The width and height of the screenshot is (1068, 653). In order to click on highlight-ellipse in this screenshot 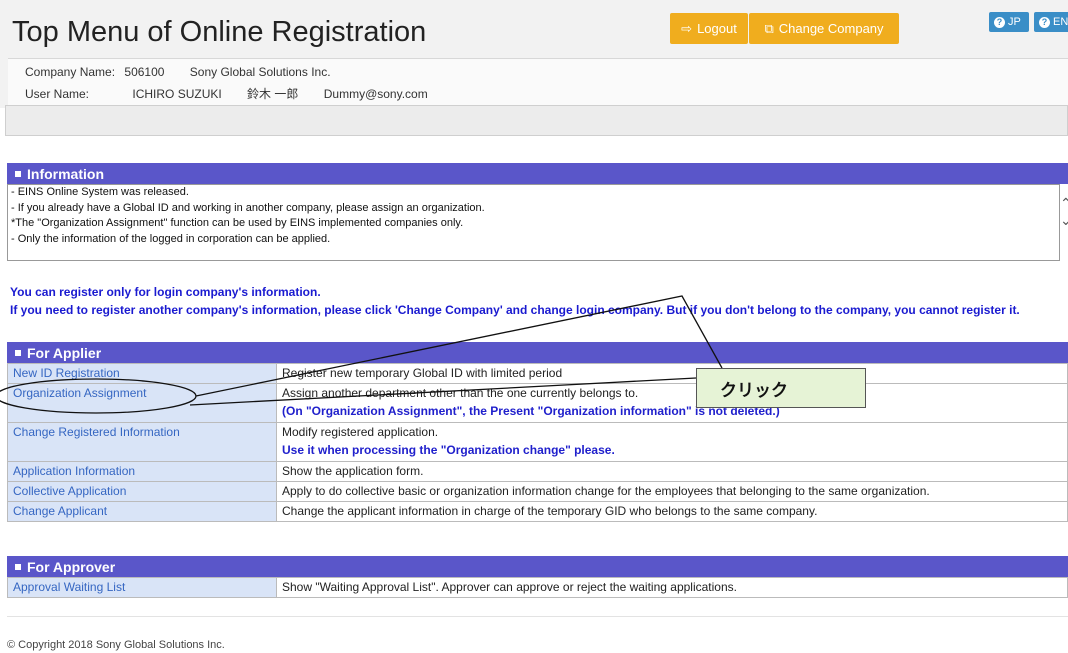, I will do `click(98, 396)`.